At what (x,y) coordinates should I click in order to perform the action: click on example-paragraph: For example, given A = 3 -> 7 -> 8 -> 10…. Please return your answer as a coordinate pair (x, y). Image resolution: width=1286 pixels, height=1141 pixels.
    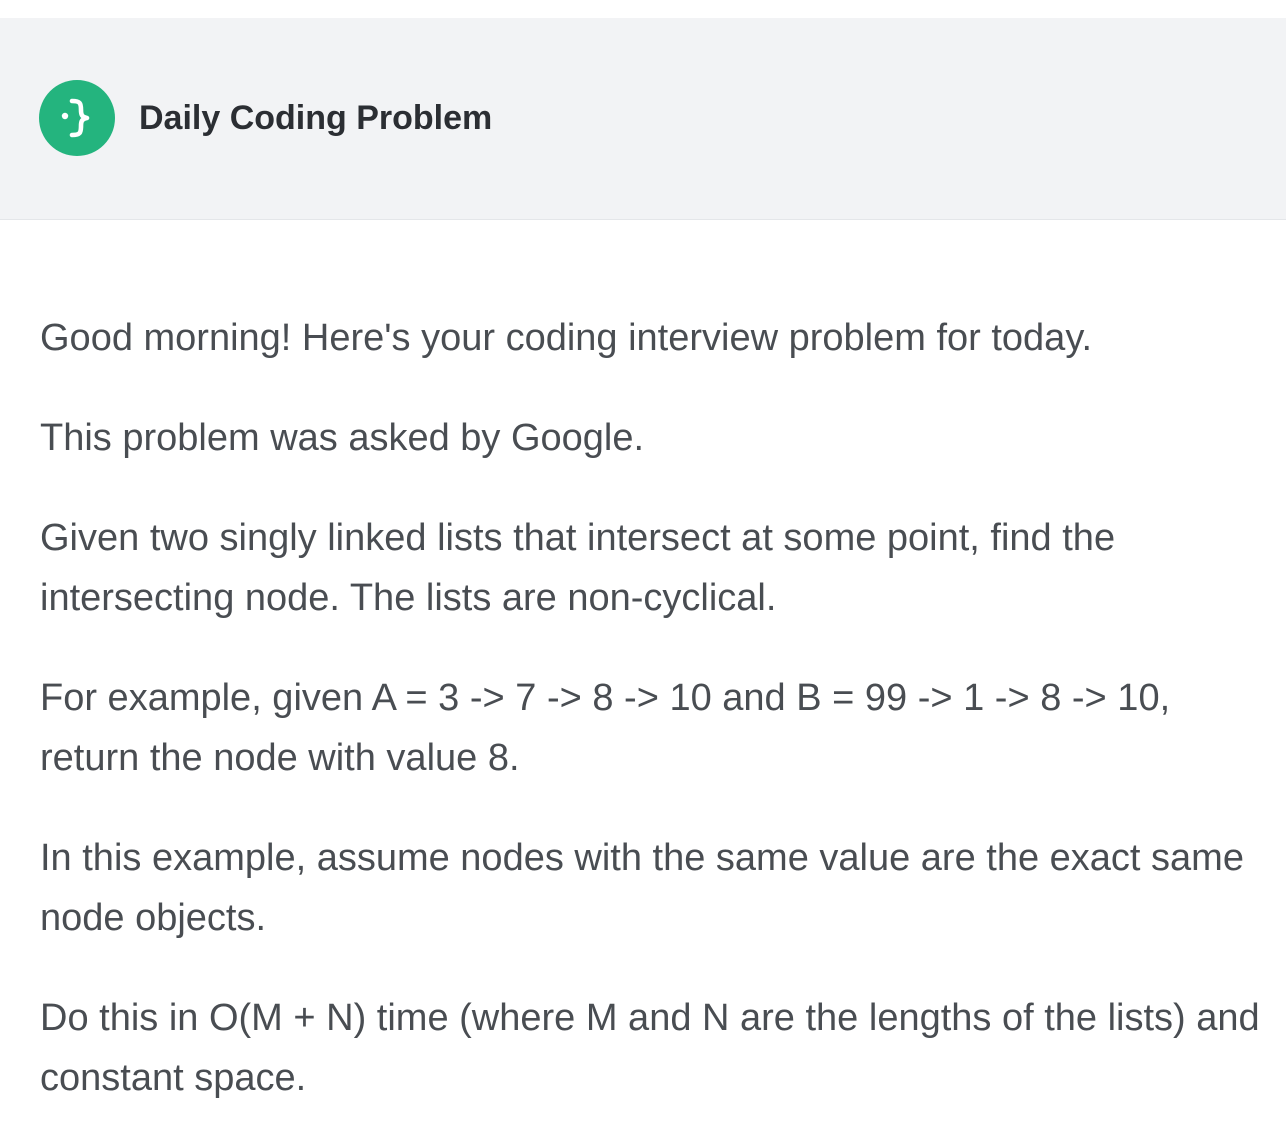
    Looking at the image, I should click on (605, 728).